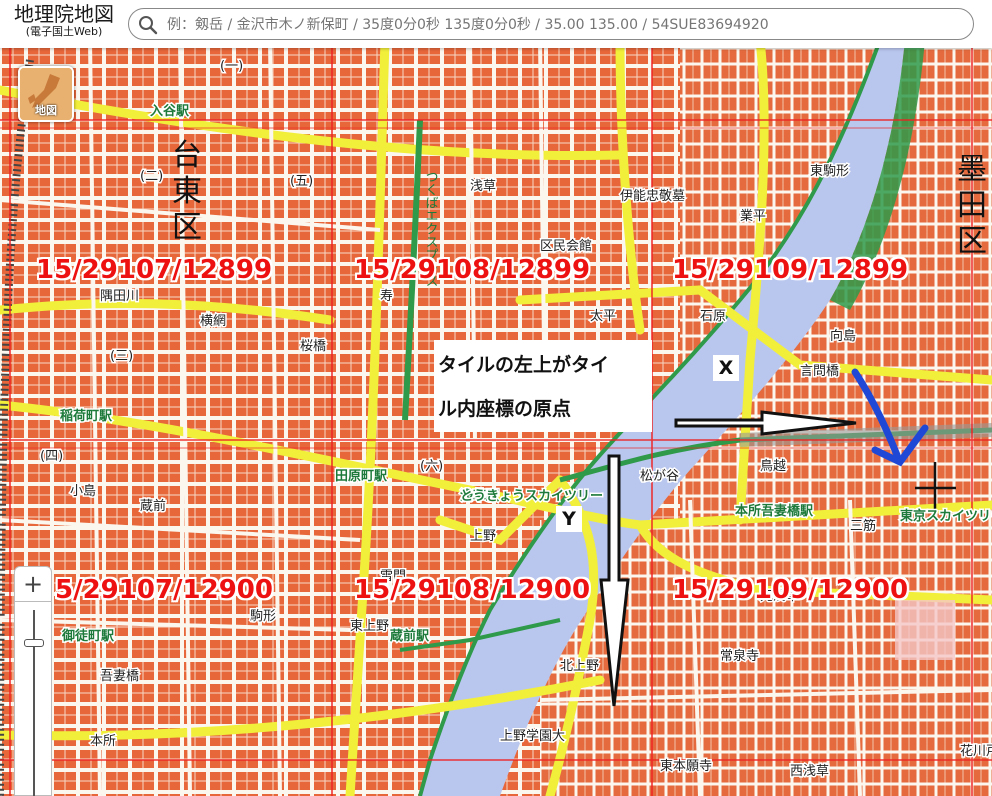 The width and height of the screenshot is (992, 796). What do you see at coordinates (46, 110) in the screenshot?
I see `map-type-label: 地図` at bounding box center [46, 110].